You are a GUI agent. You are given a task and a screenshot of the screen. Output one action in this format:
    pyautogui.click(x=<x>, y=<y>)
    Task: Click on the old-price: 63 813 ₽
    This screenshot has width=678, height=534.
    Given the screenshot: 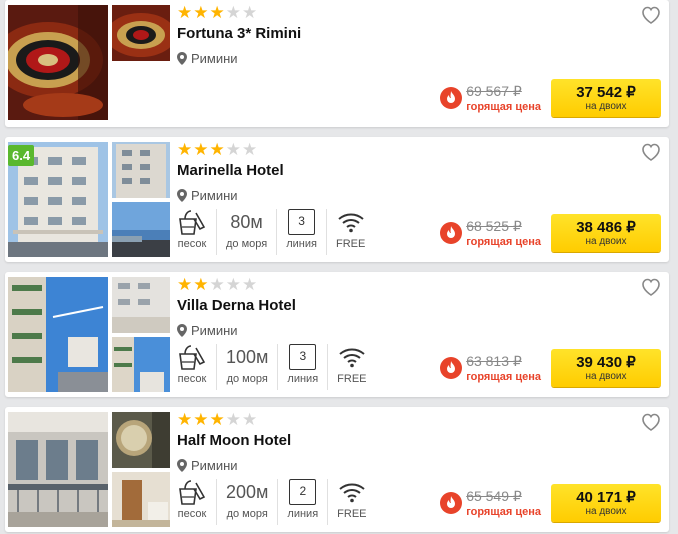 What is the action you would take?
    pyautogui.click(x=494, y=360)
    